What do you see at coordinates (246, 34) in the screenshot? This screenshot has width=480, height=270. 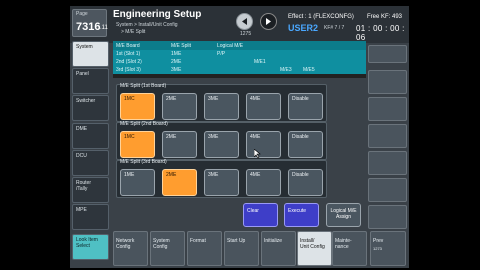 I see `page-count: 1275` at bounding box center [246, 34].